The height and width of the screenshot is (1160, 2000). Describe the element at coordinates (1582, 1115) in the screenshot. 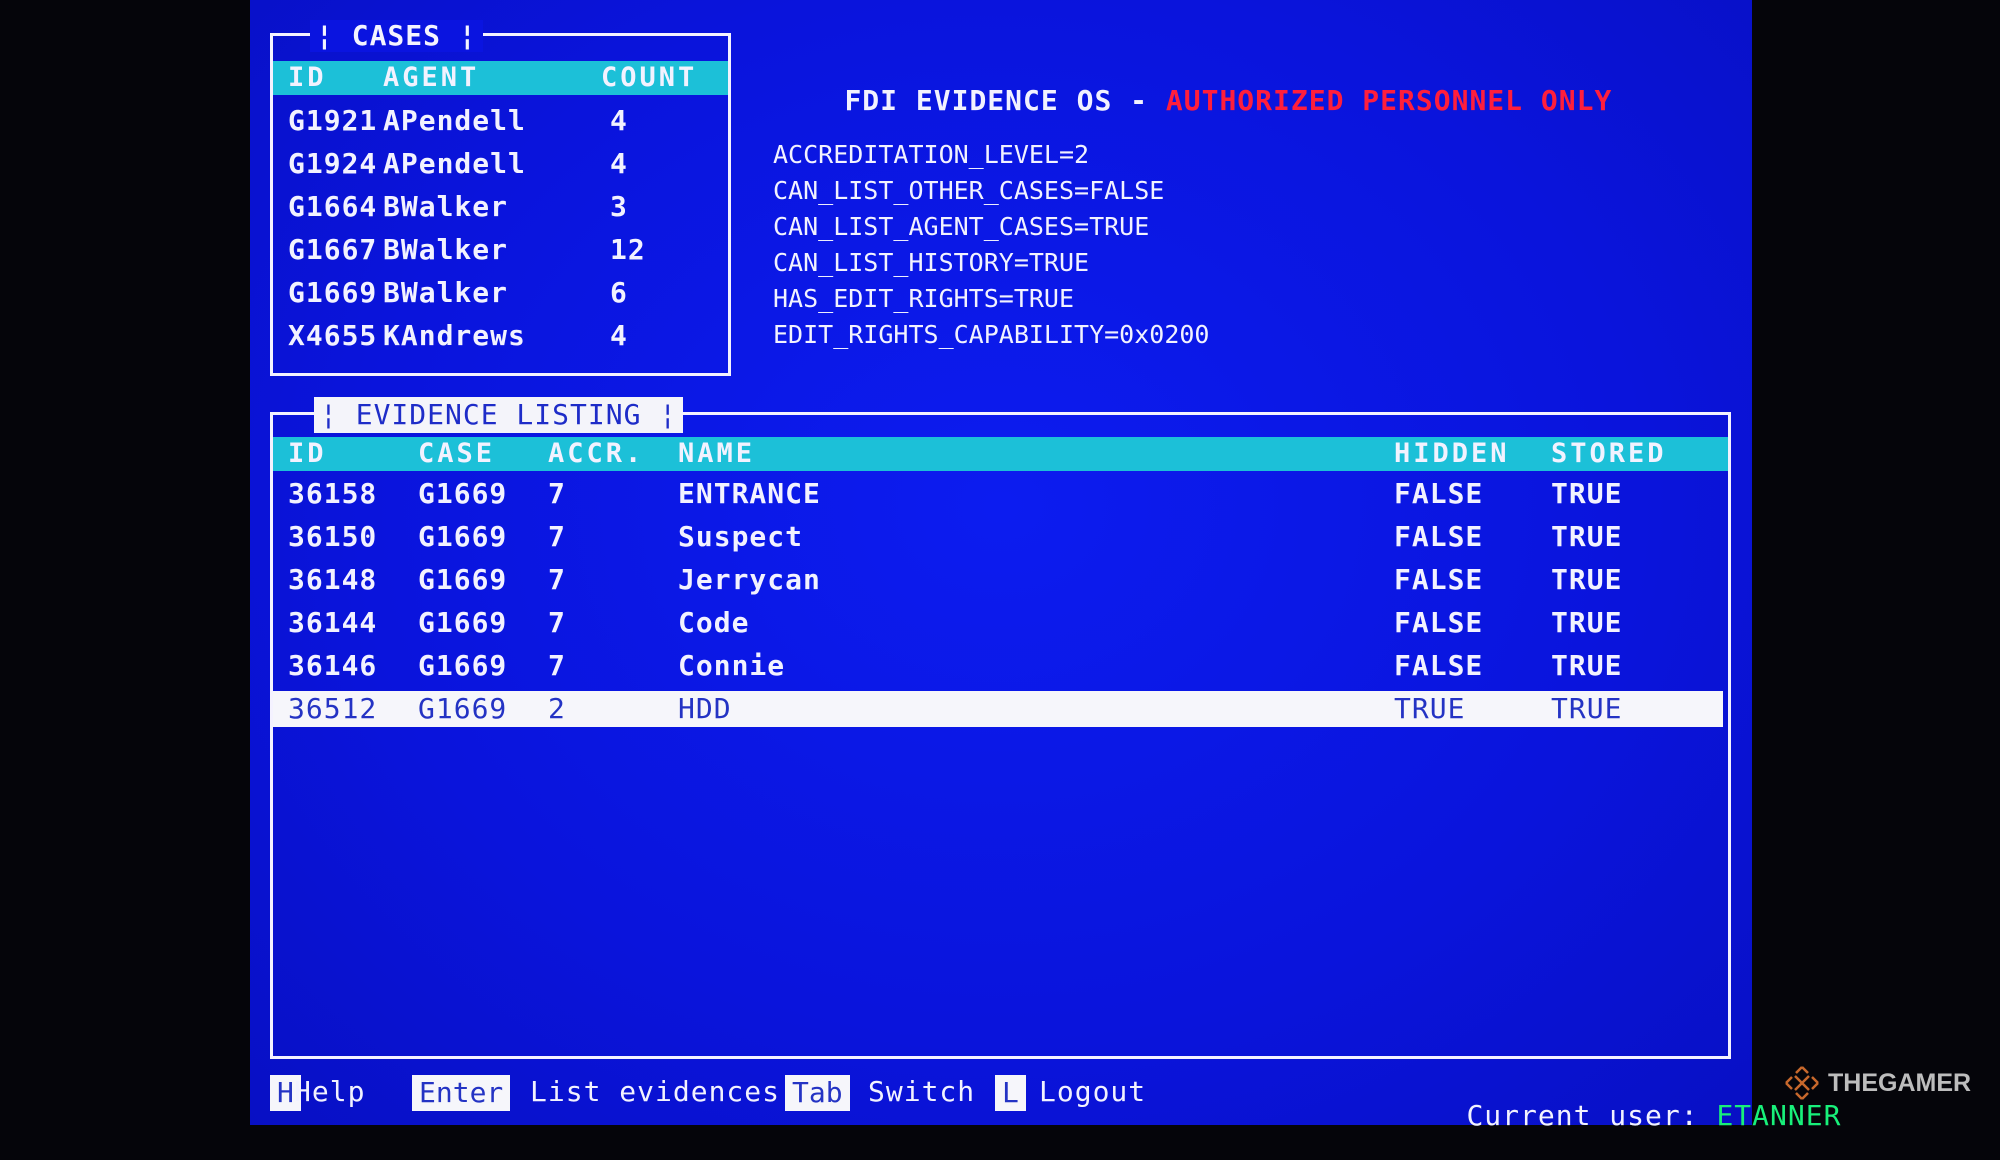

I see `current-user-label: Current user:` at that location.